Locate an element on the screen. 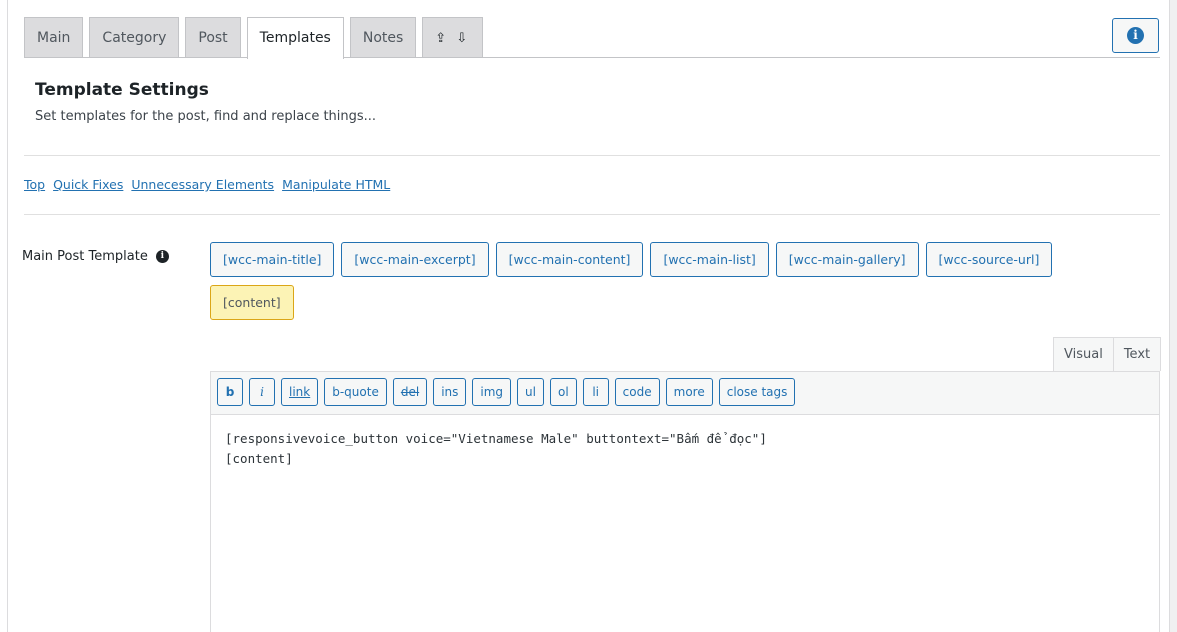 The image size is (1177, 632). main-post-template-label: Main Post Template i is located at coordinates (95, 256).